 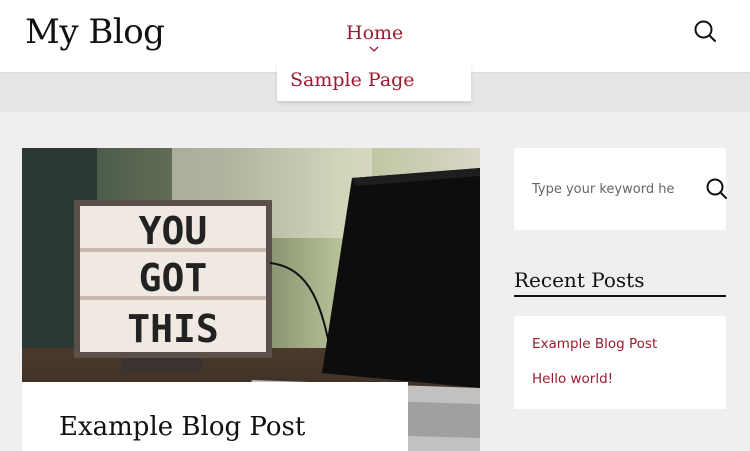 What do you see at coordinates (572, 379) in the screenshot?
I see `recent-post-link: Hello world!` at bounding box center [572, 379].